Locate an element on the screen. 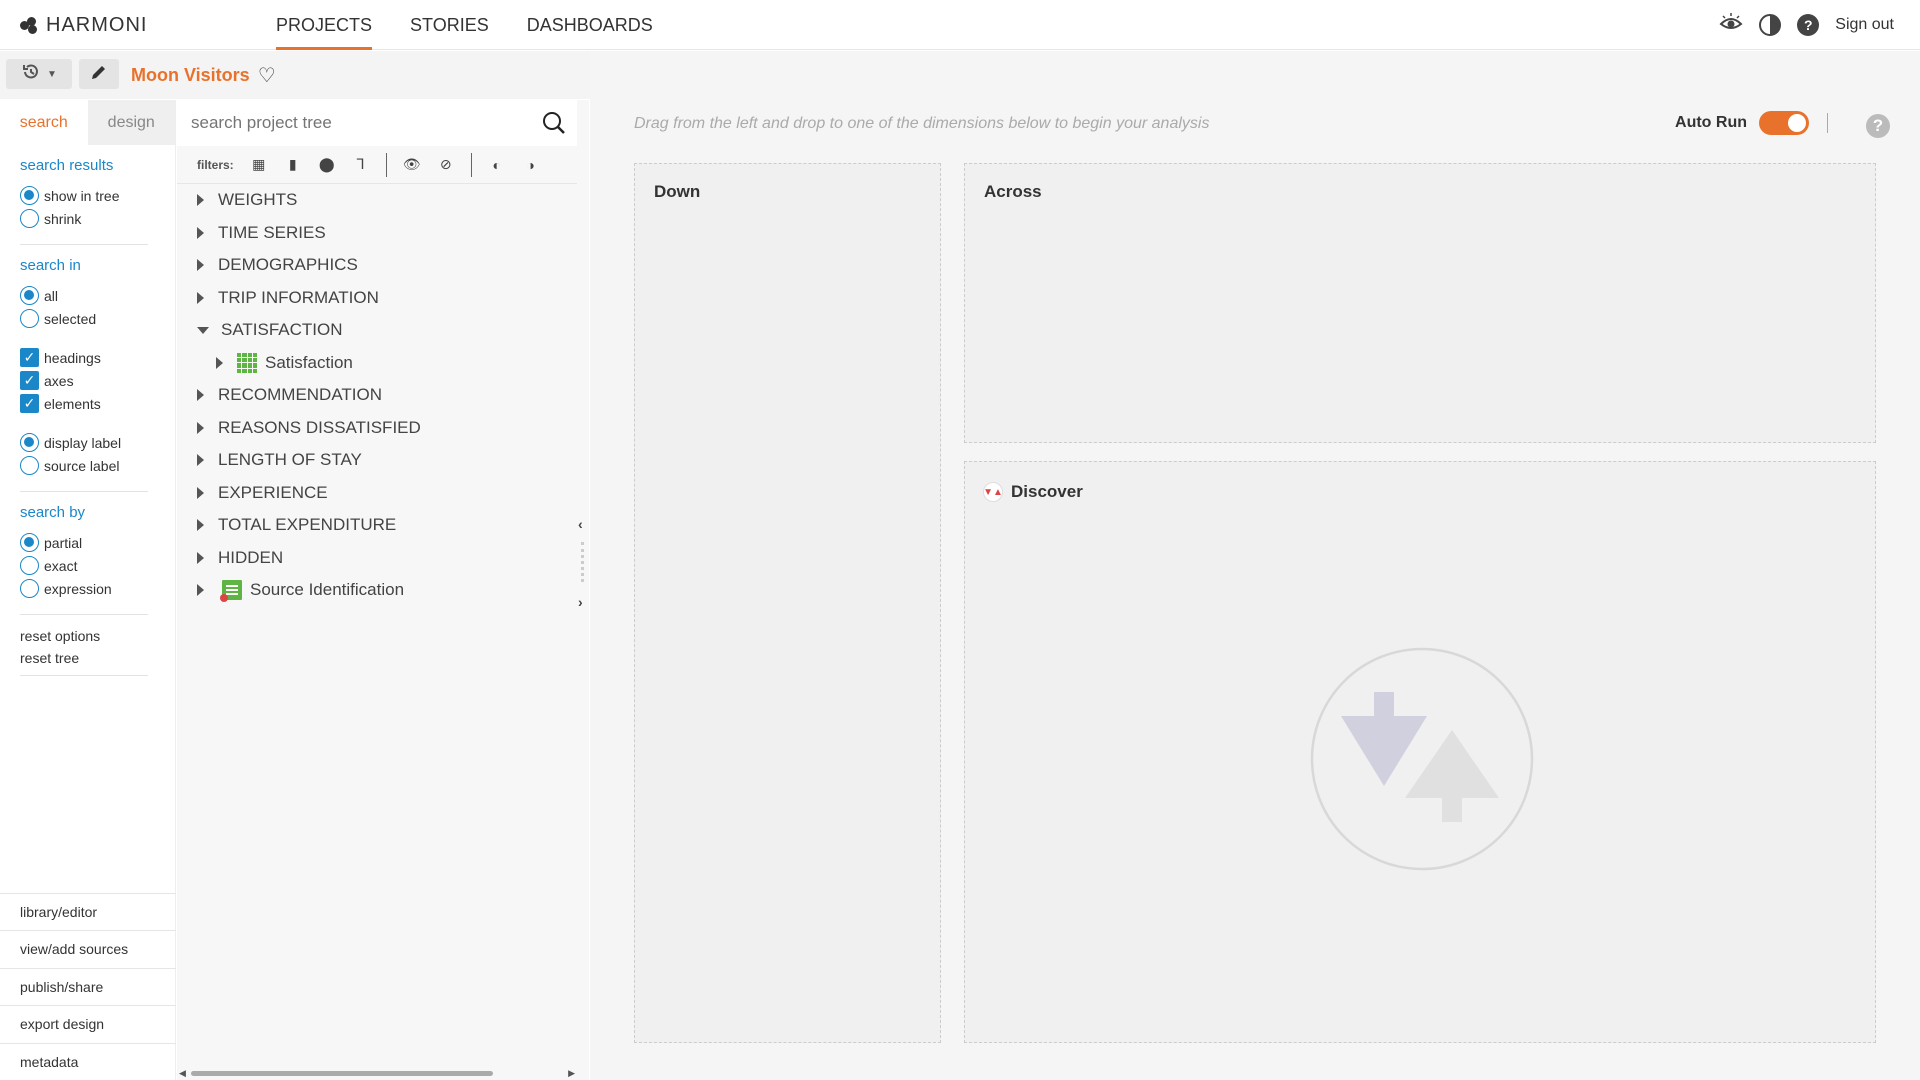  scroll-right-icon: ▶ is located at coordinates (571, 1073).